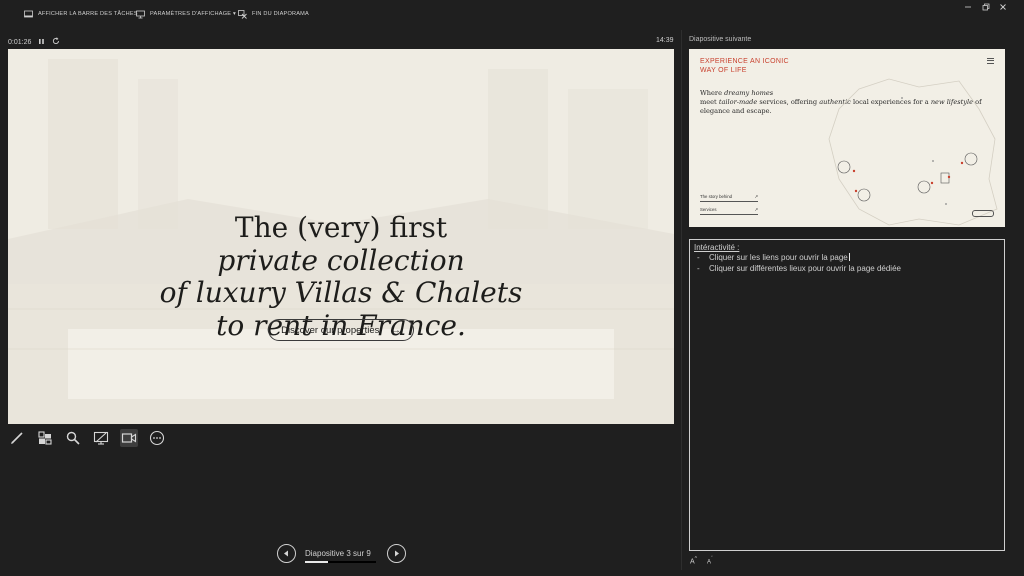 This screenshot has height=576, width=1024. I want to click on previous-slide-button, so click(286, 553).